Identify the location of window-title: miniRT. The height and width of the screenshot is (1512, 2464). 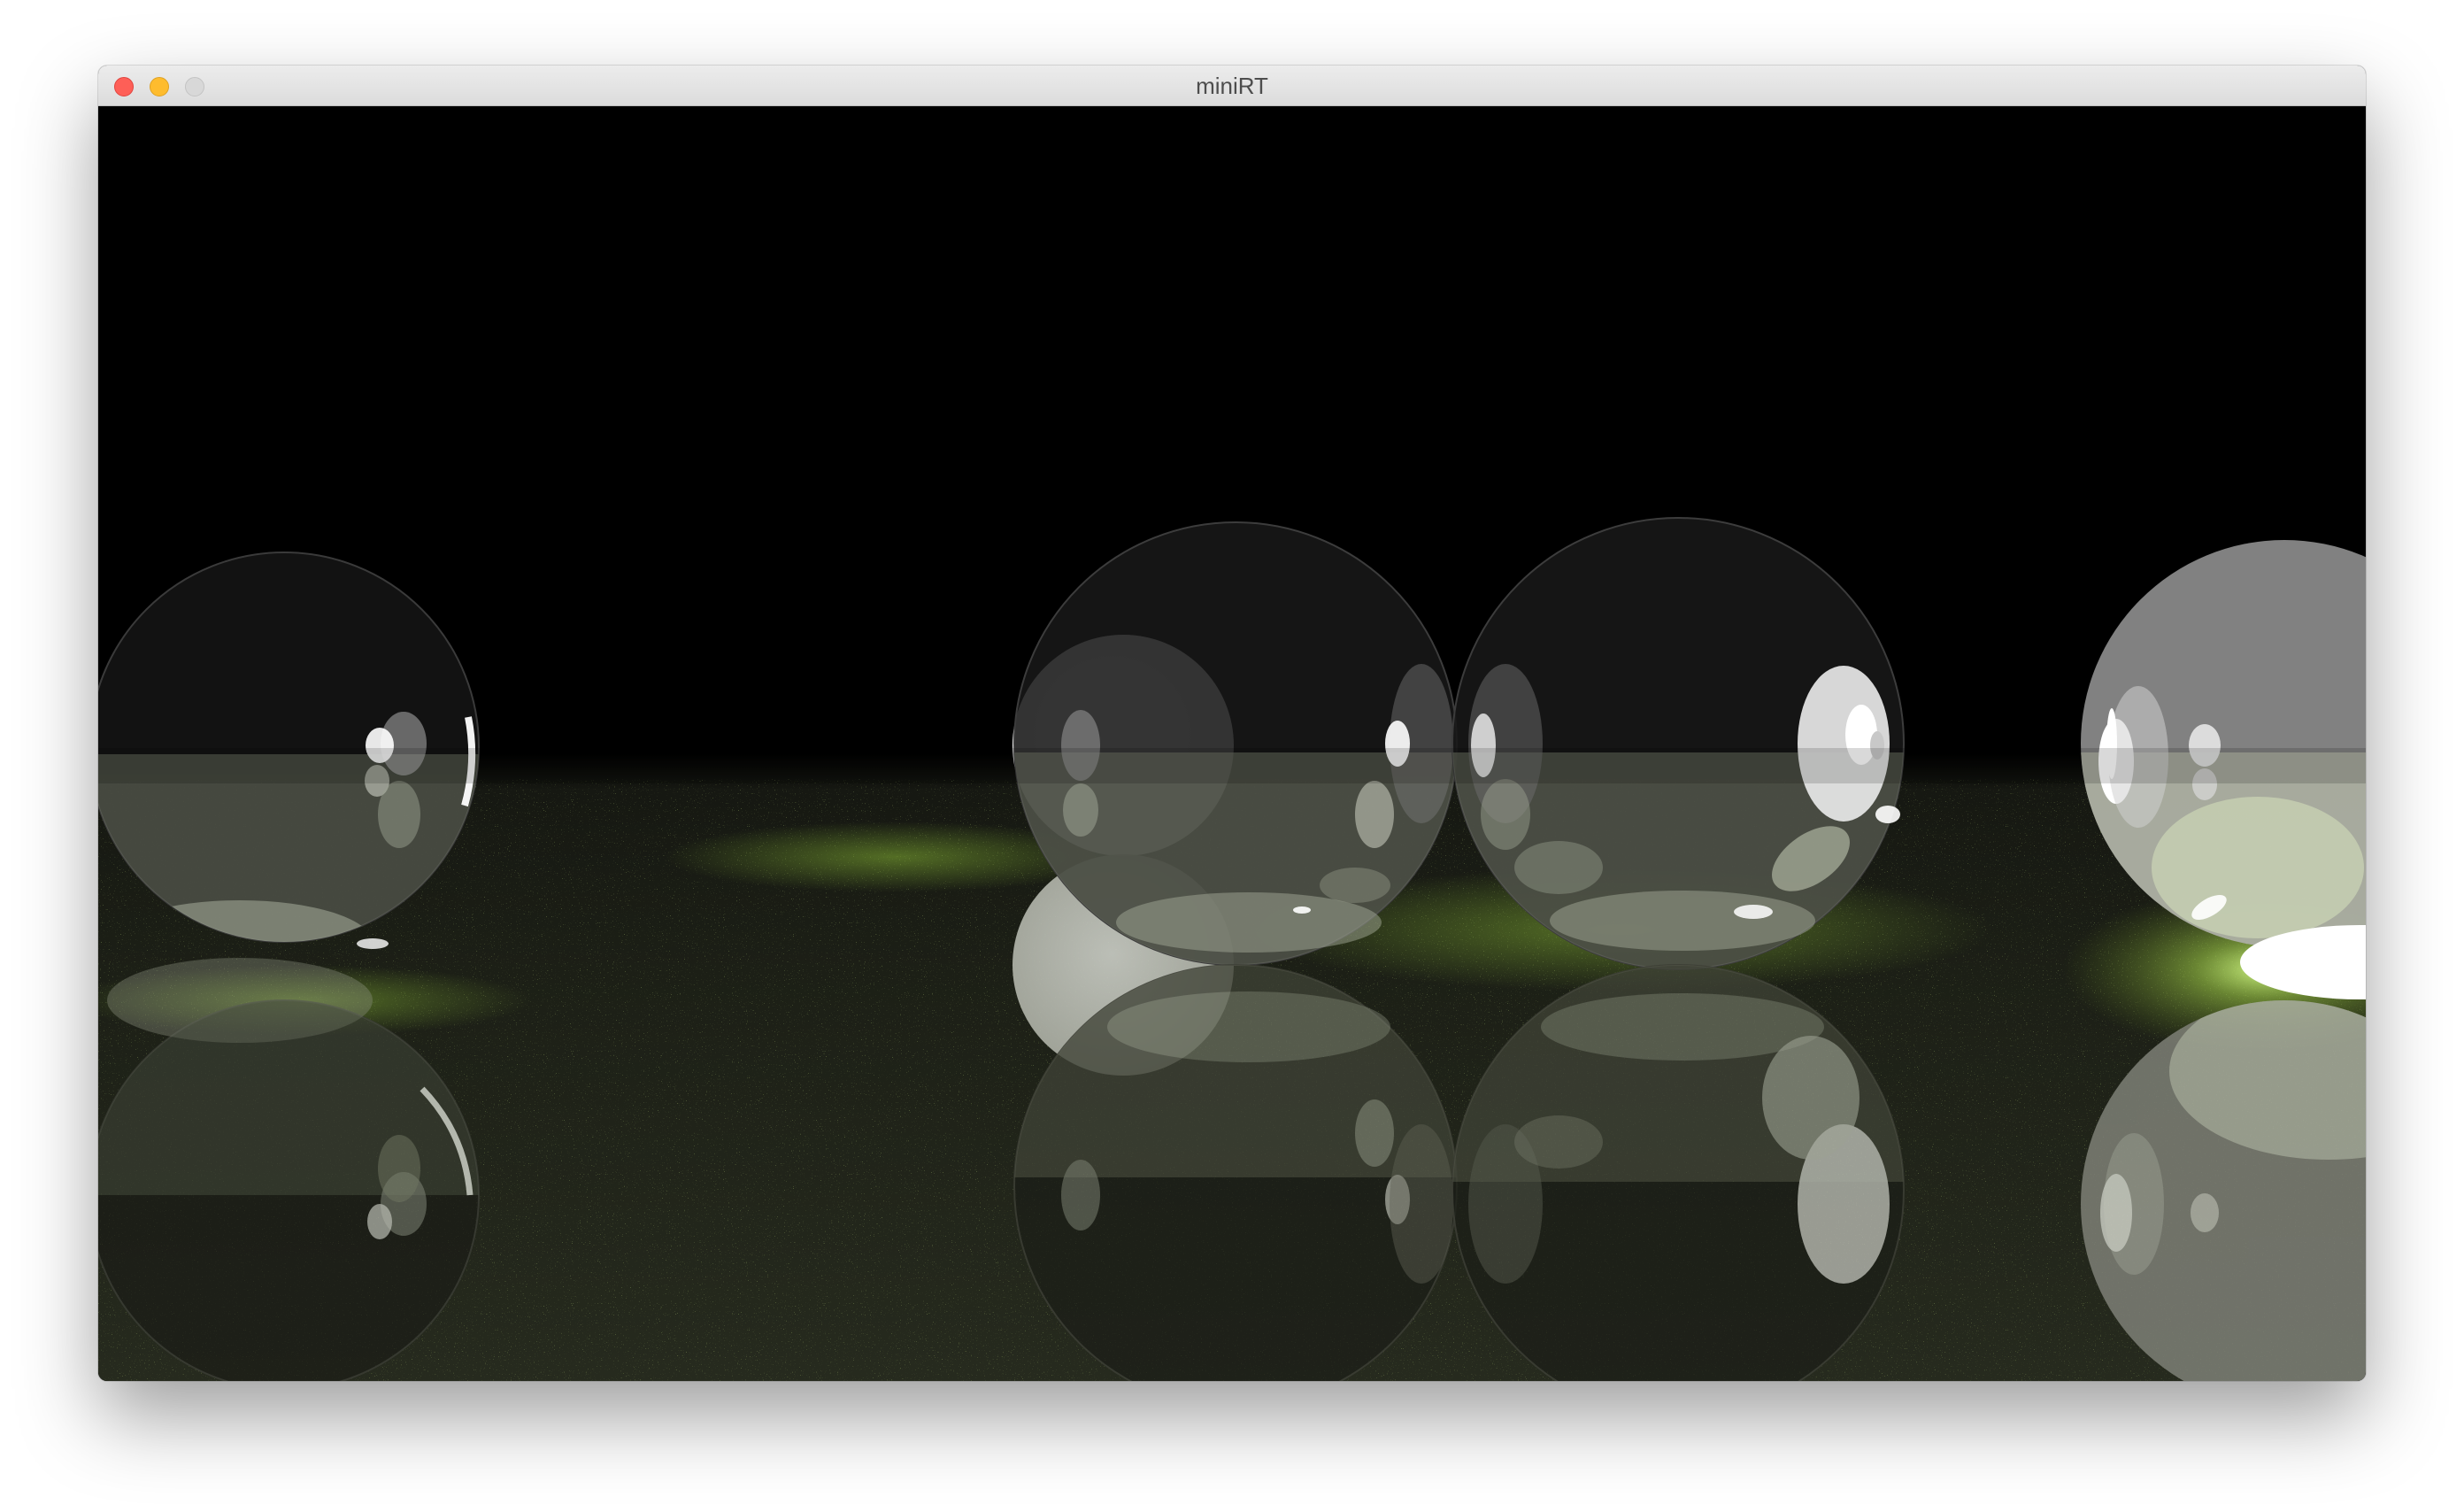
(1232, 86).